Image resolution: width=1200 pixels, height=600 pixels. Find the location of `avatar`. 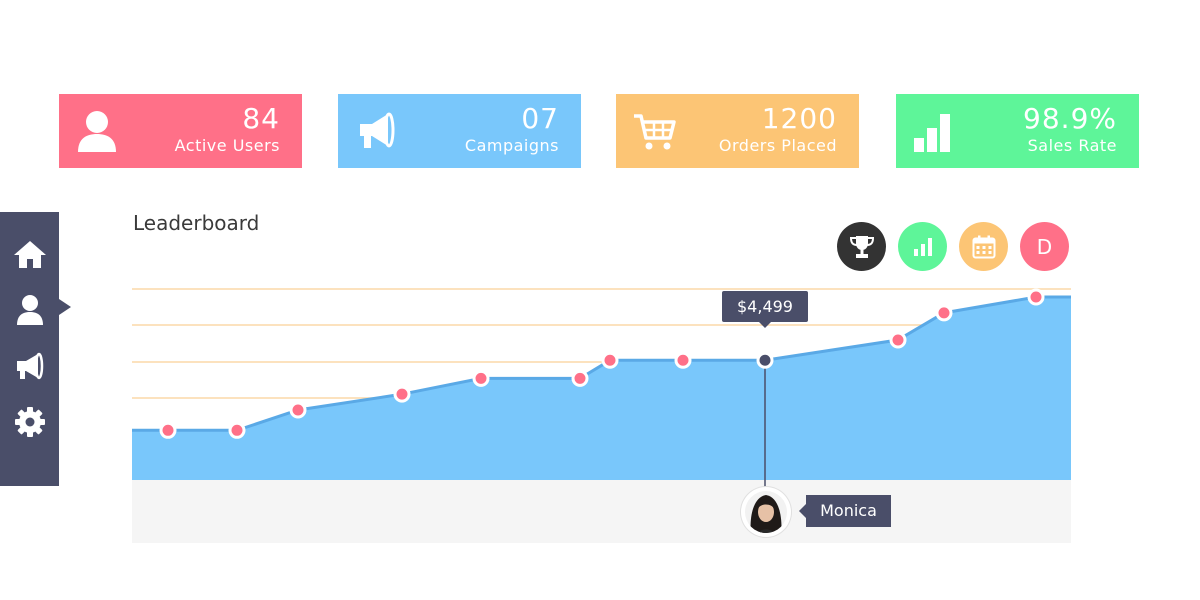

avatar is located at coordinates (766, 512).